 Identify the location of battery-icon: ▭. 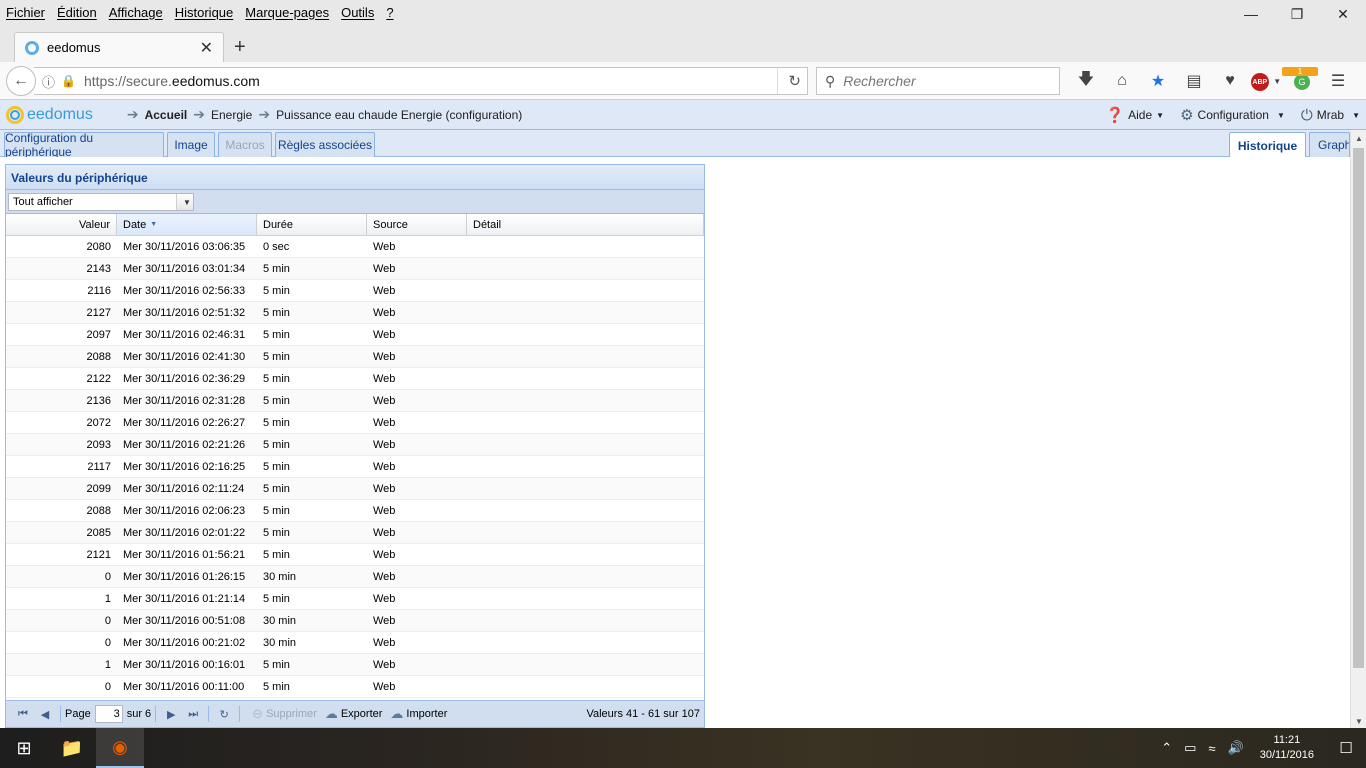
(1190, 748).